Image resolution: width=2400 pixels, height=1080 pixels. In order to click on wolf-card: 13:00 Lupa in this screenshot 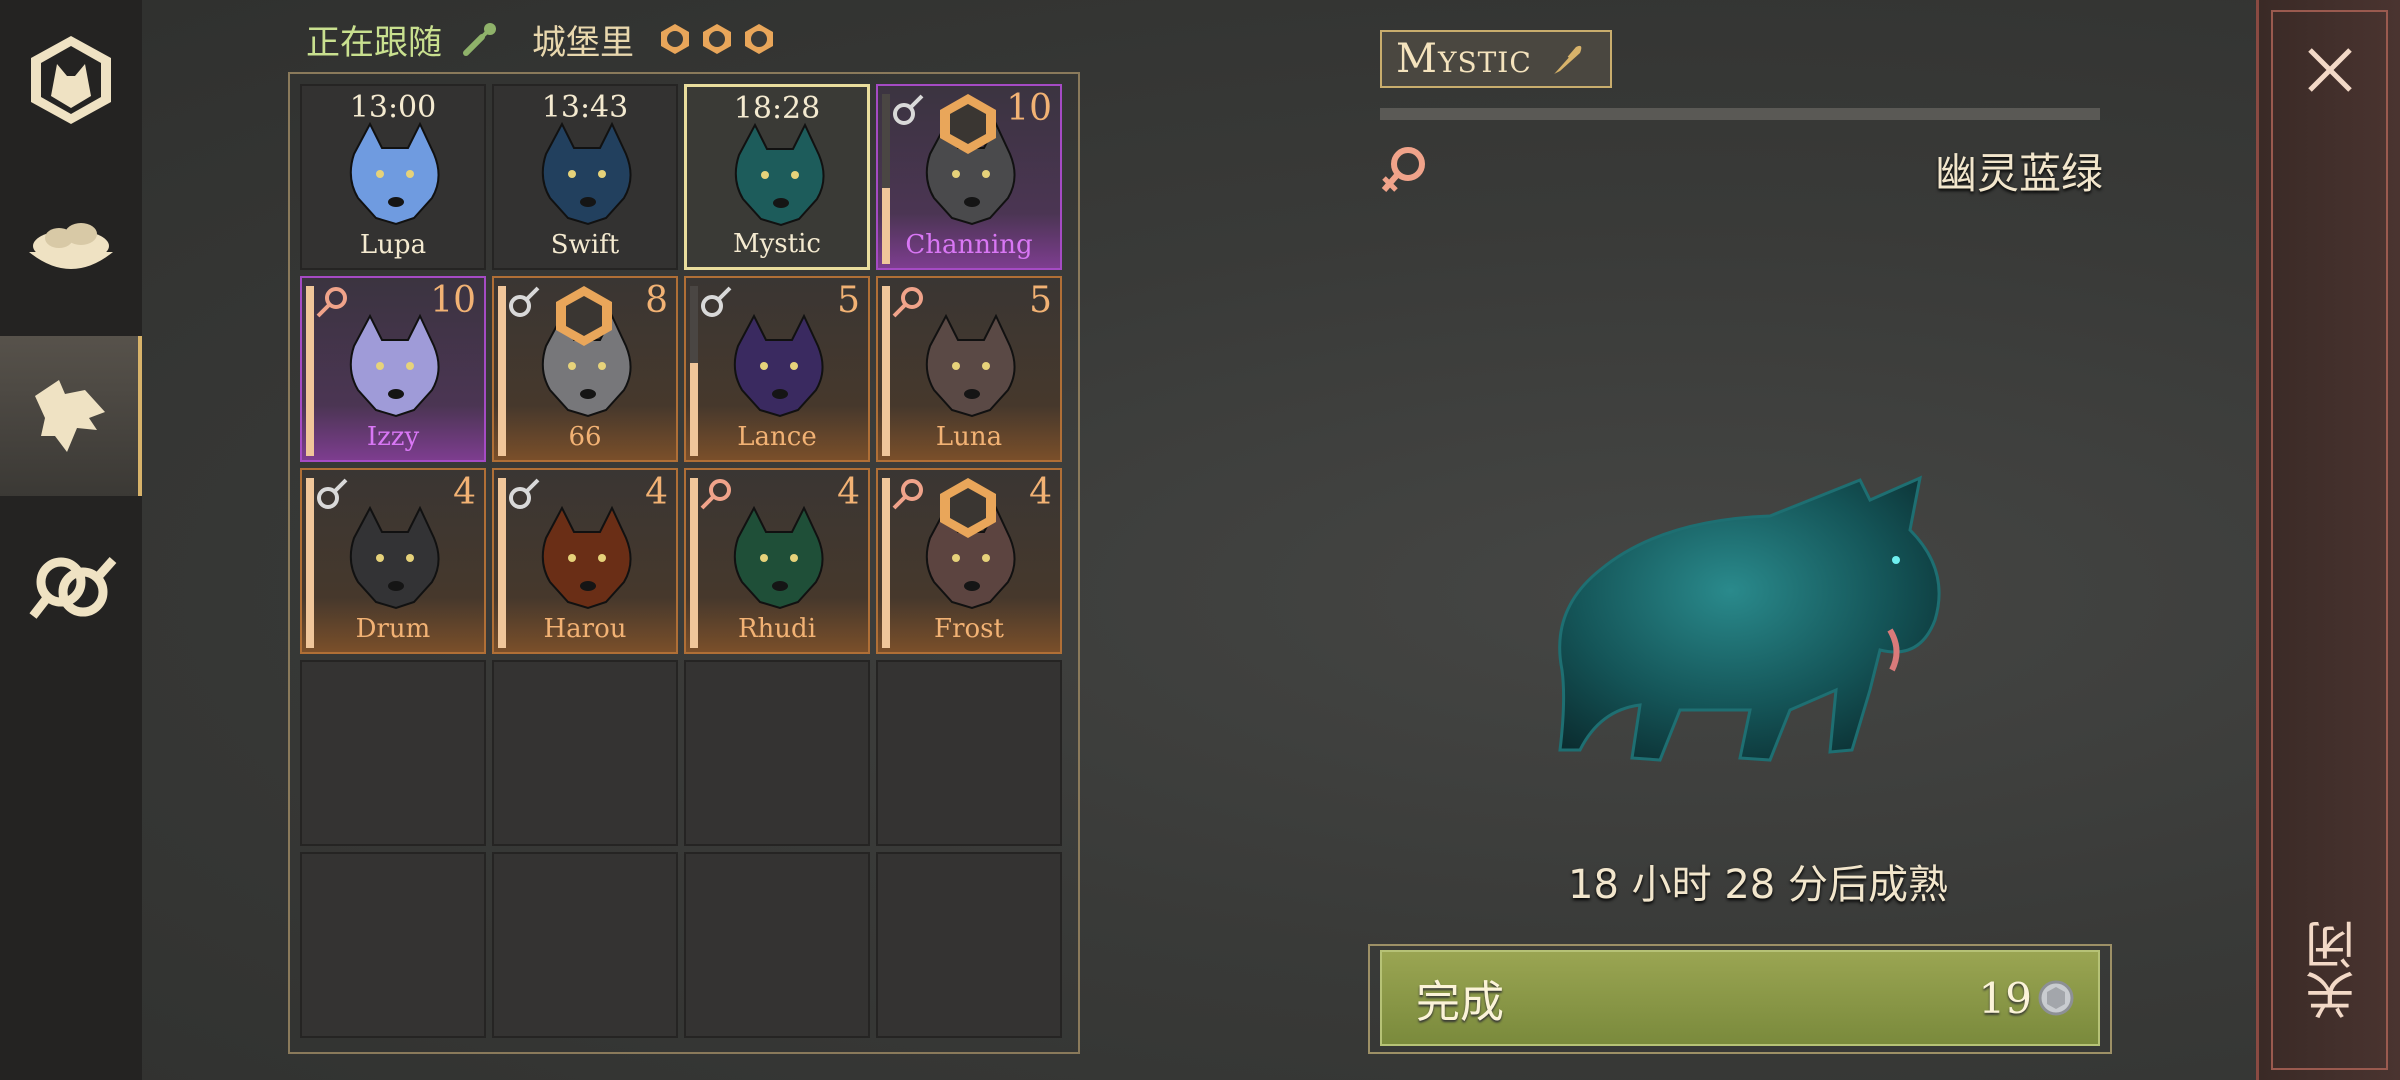, I will do `click(393, 177)`.